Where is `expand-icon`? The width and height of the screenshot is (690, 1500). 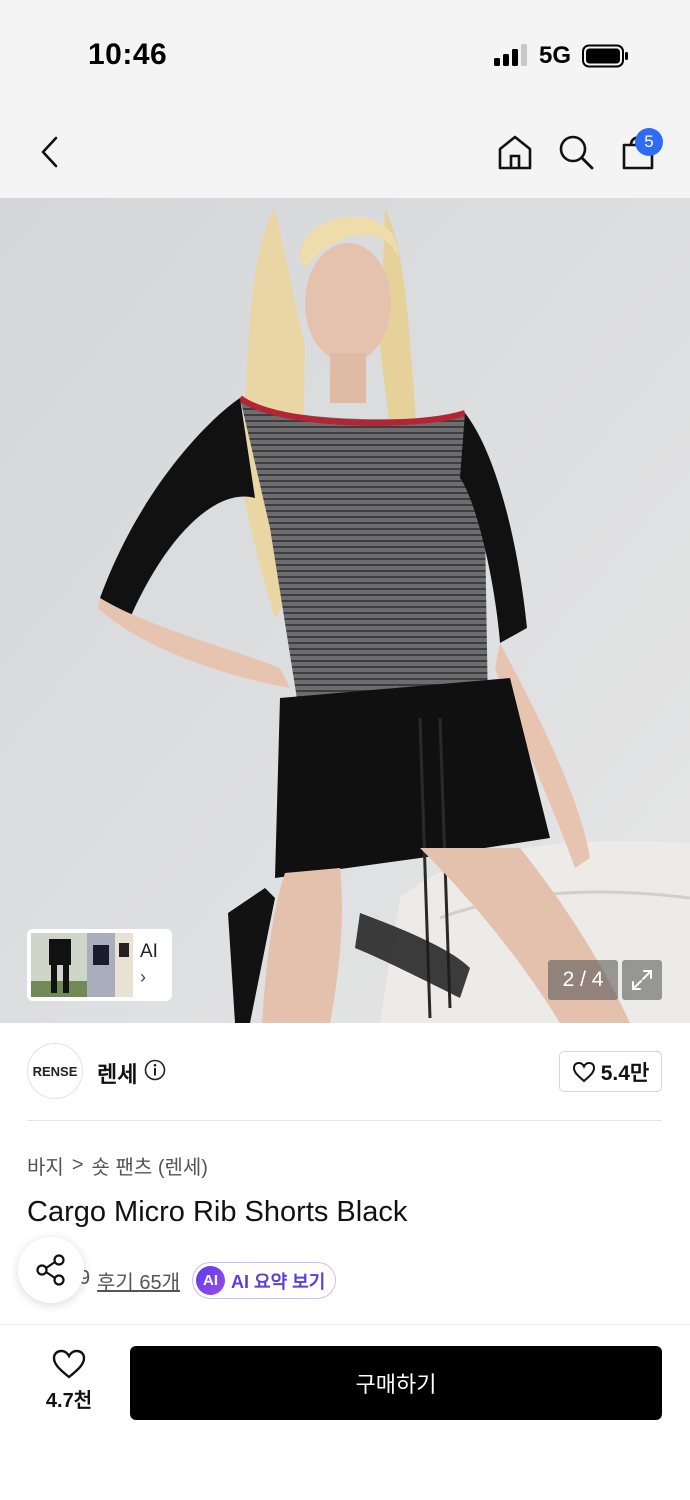
expand-icon is located at coordinates (642, 980).